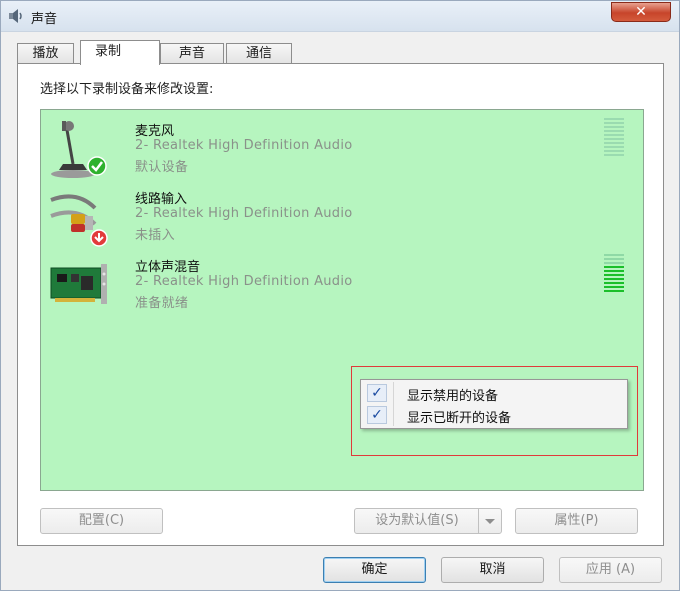 Image resolution: width=680 pixels, height=591 pixels. I want to click on menu-item-show-disabled: ✓ 显示禁用的设备, so click(494, 393).